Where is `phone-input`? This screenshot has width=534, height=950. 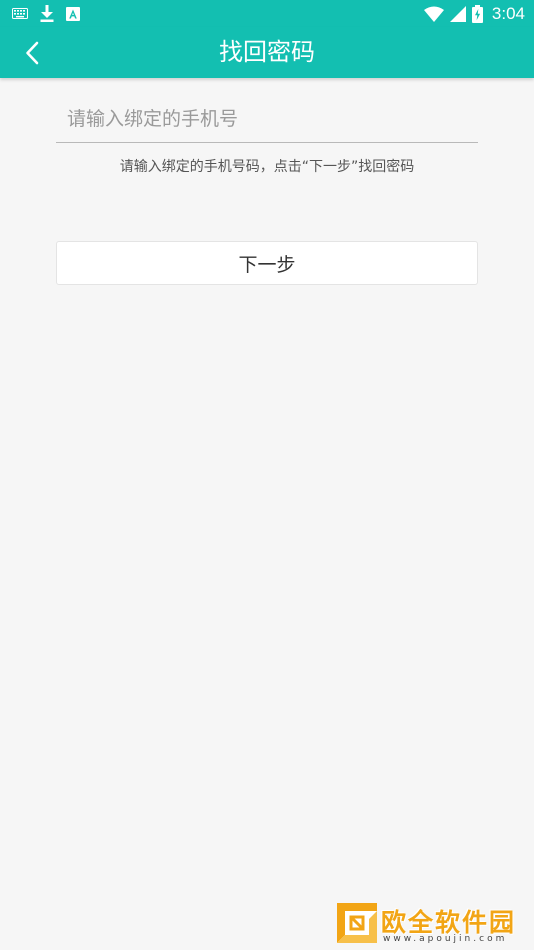 phone-input is located at coordinates (267, 118).